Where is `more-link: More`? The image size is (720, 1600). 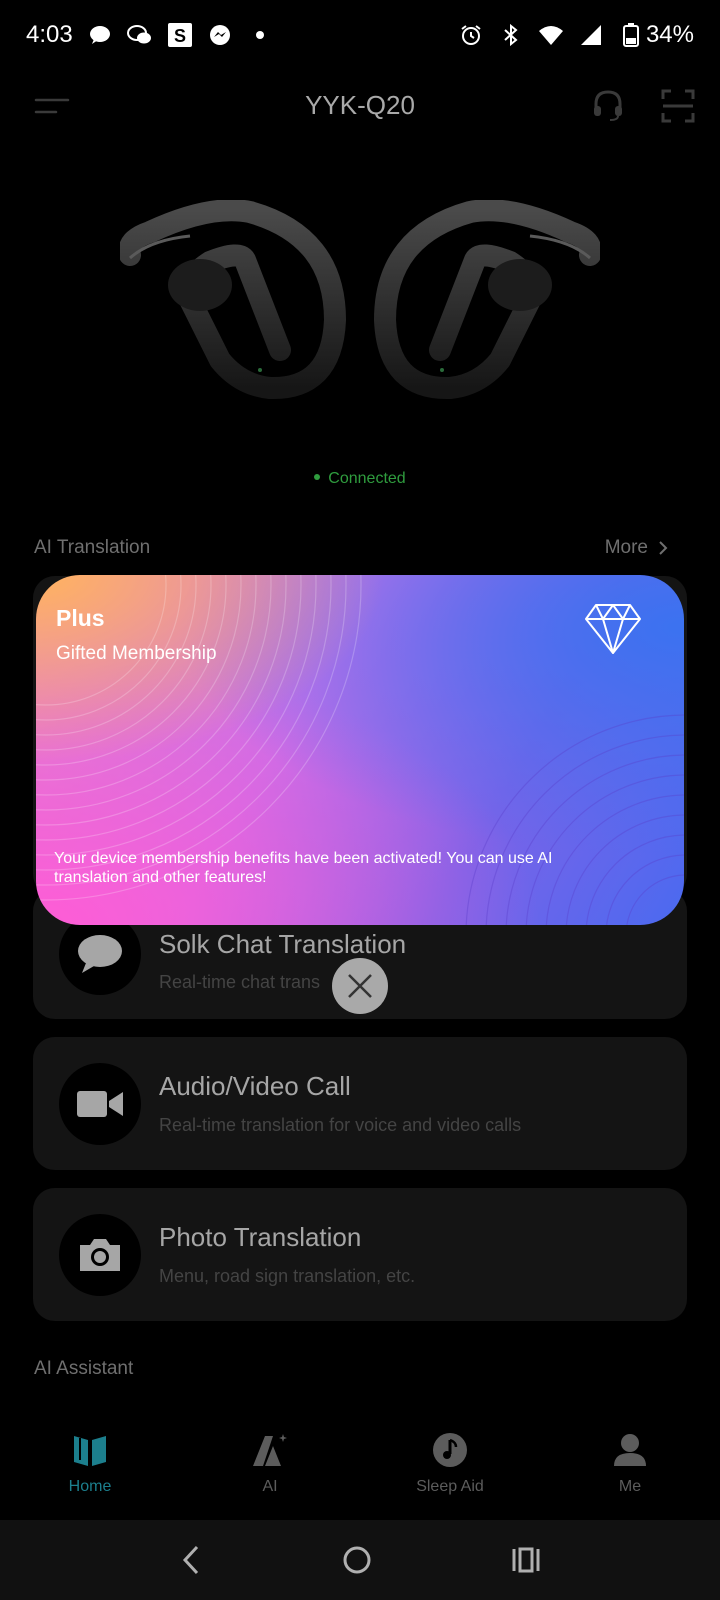 more-link: More is located at coordinates (636, 548).